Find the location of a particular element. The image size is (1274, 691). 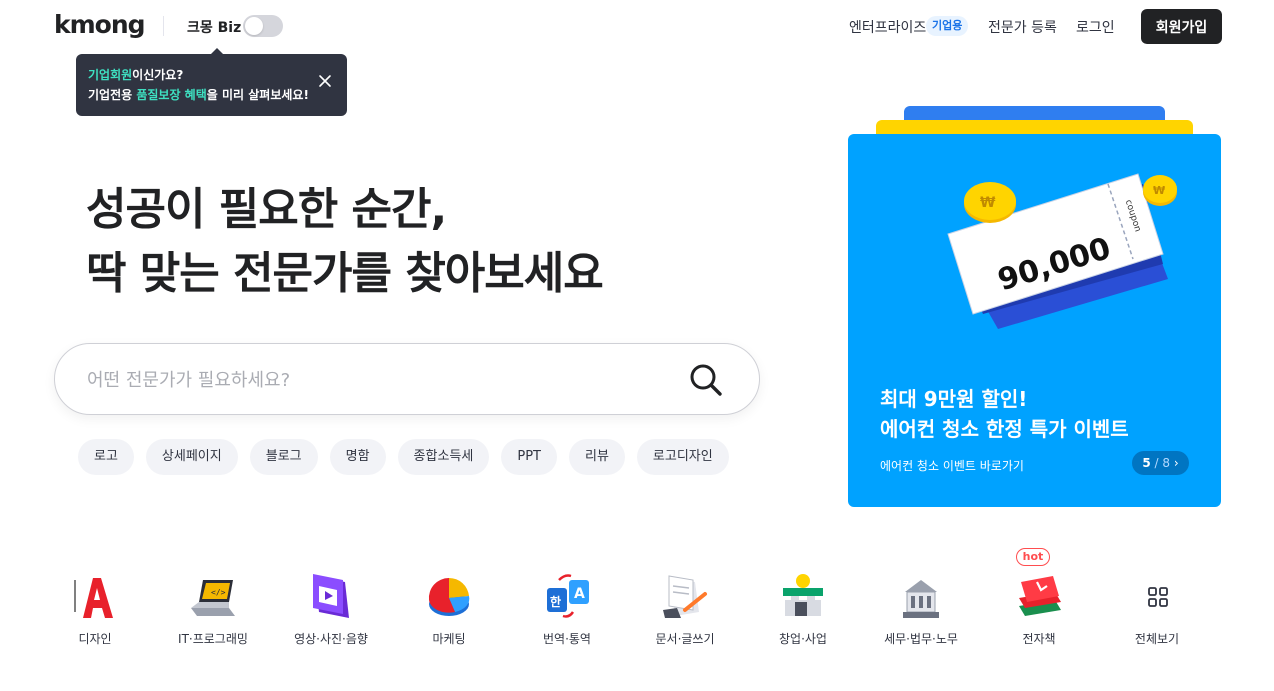

kmong-logo: kmong is located at coordinates (100, 24).